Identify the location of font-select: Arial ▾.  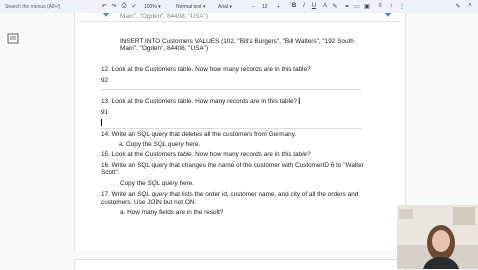
(225, 6).